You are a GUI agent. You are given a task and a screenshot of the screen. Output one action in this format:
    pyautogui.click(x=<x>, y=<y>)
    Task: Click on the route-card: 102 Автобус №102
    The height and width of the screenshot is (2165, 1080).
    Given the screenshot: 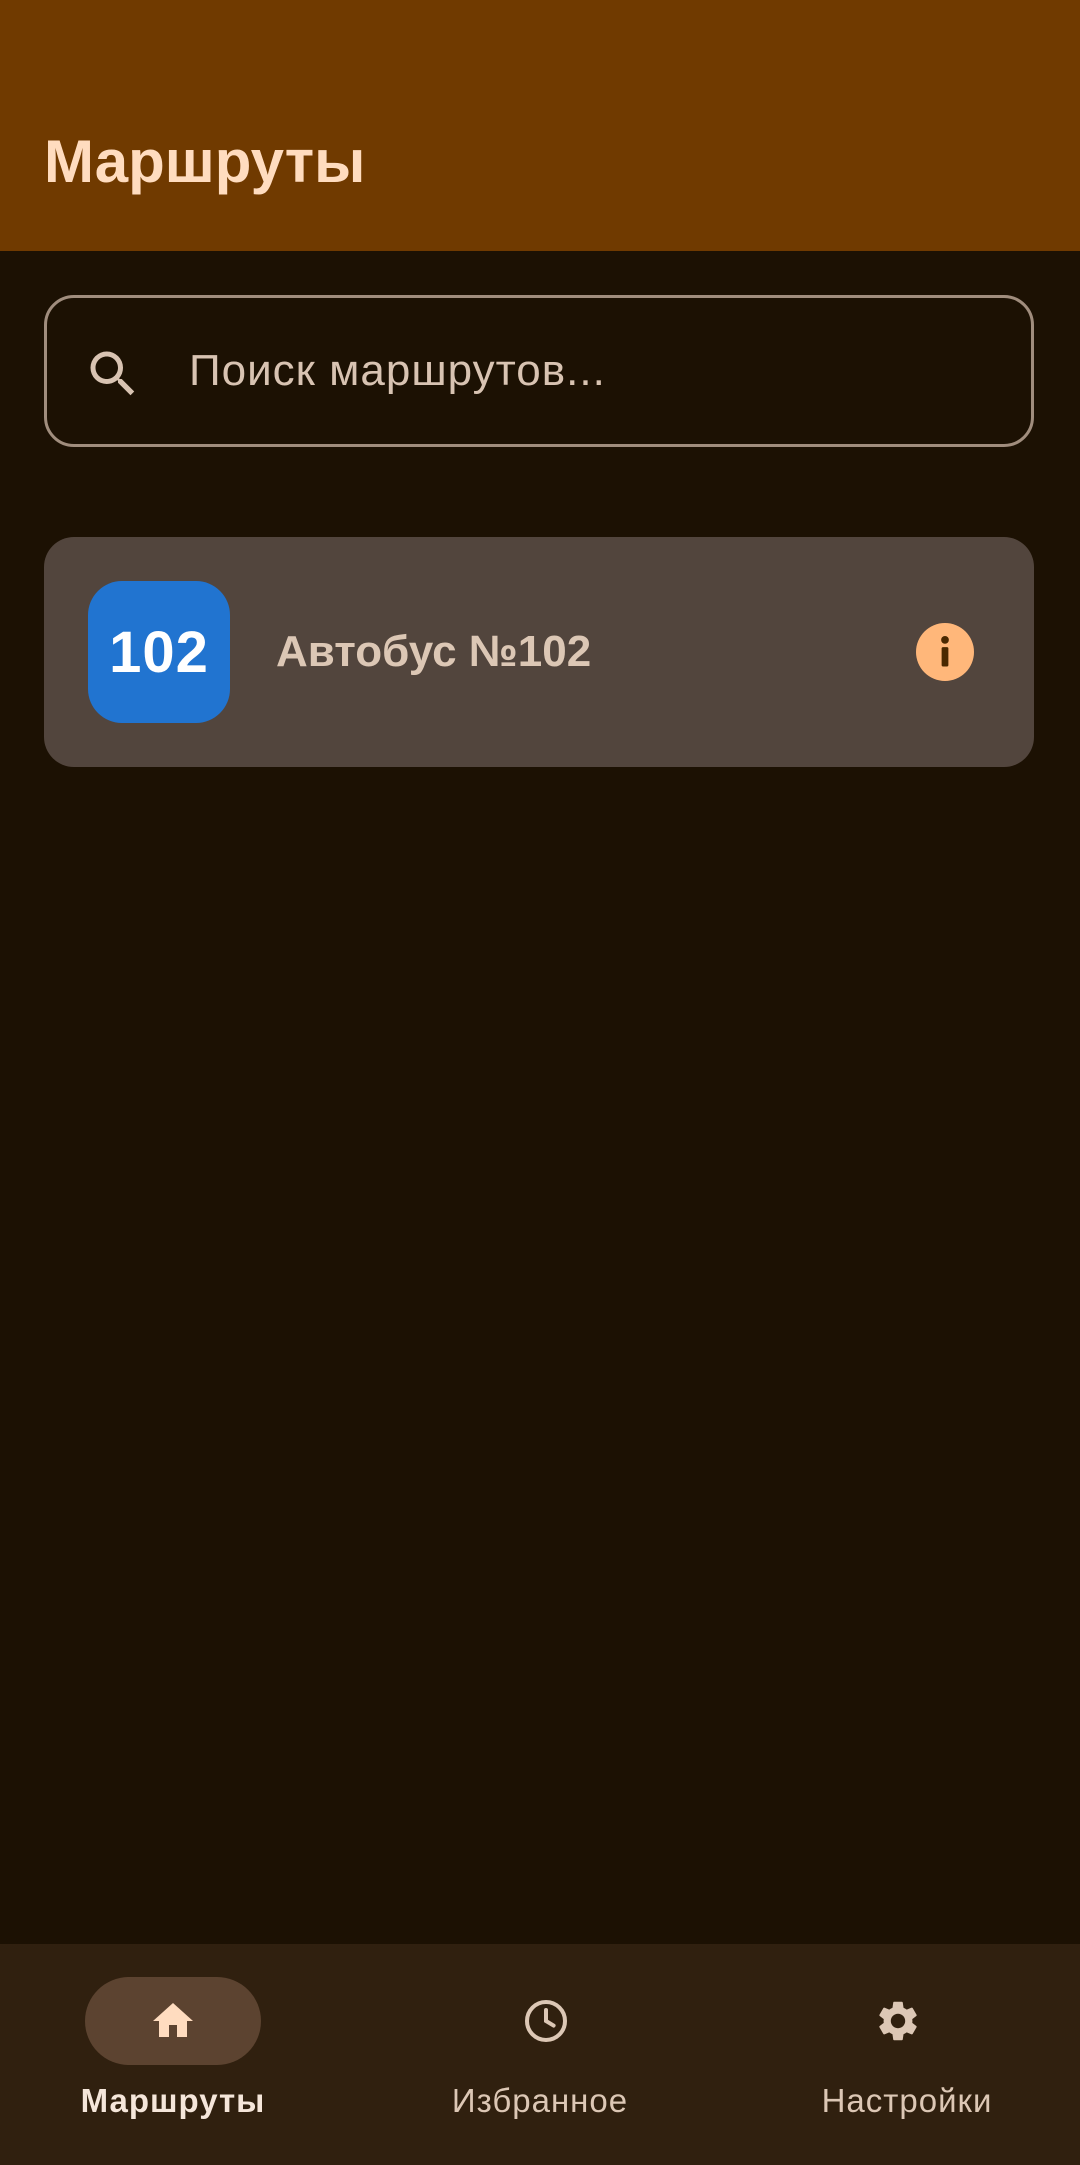 What is the action you would take?
    pyautogui.click(x=539, y=652)
    